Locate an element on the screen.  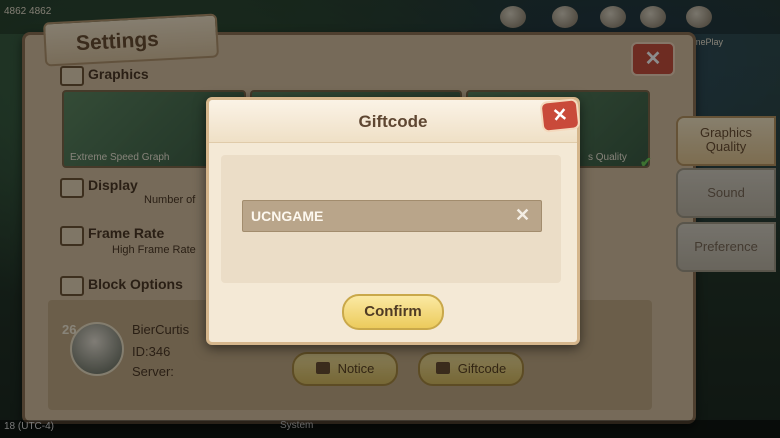
dialog-close-button: ✕ is located at coordinates (560, 115).